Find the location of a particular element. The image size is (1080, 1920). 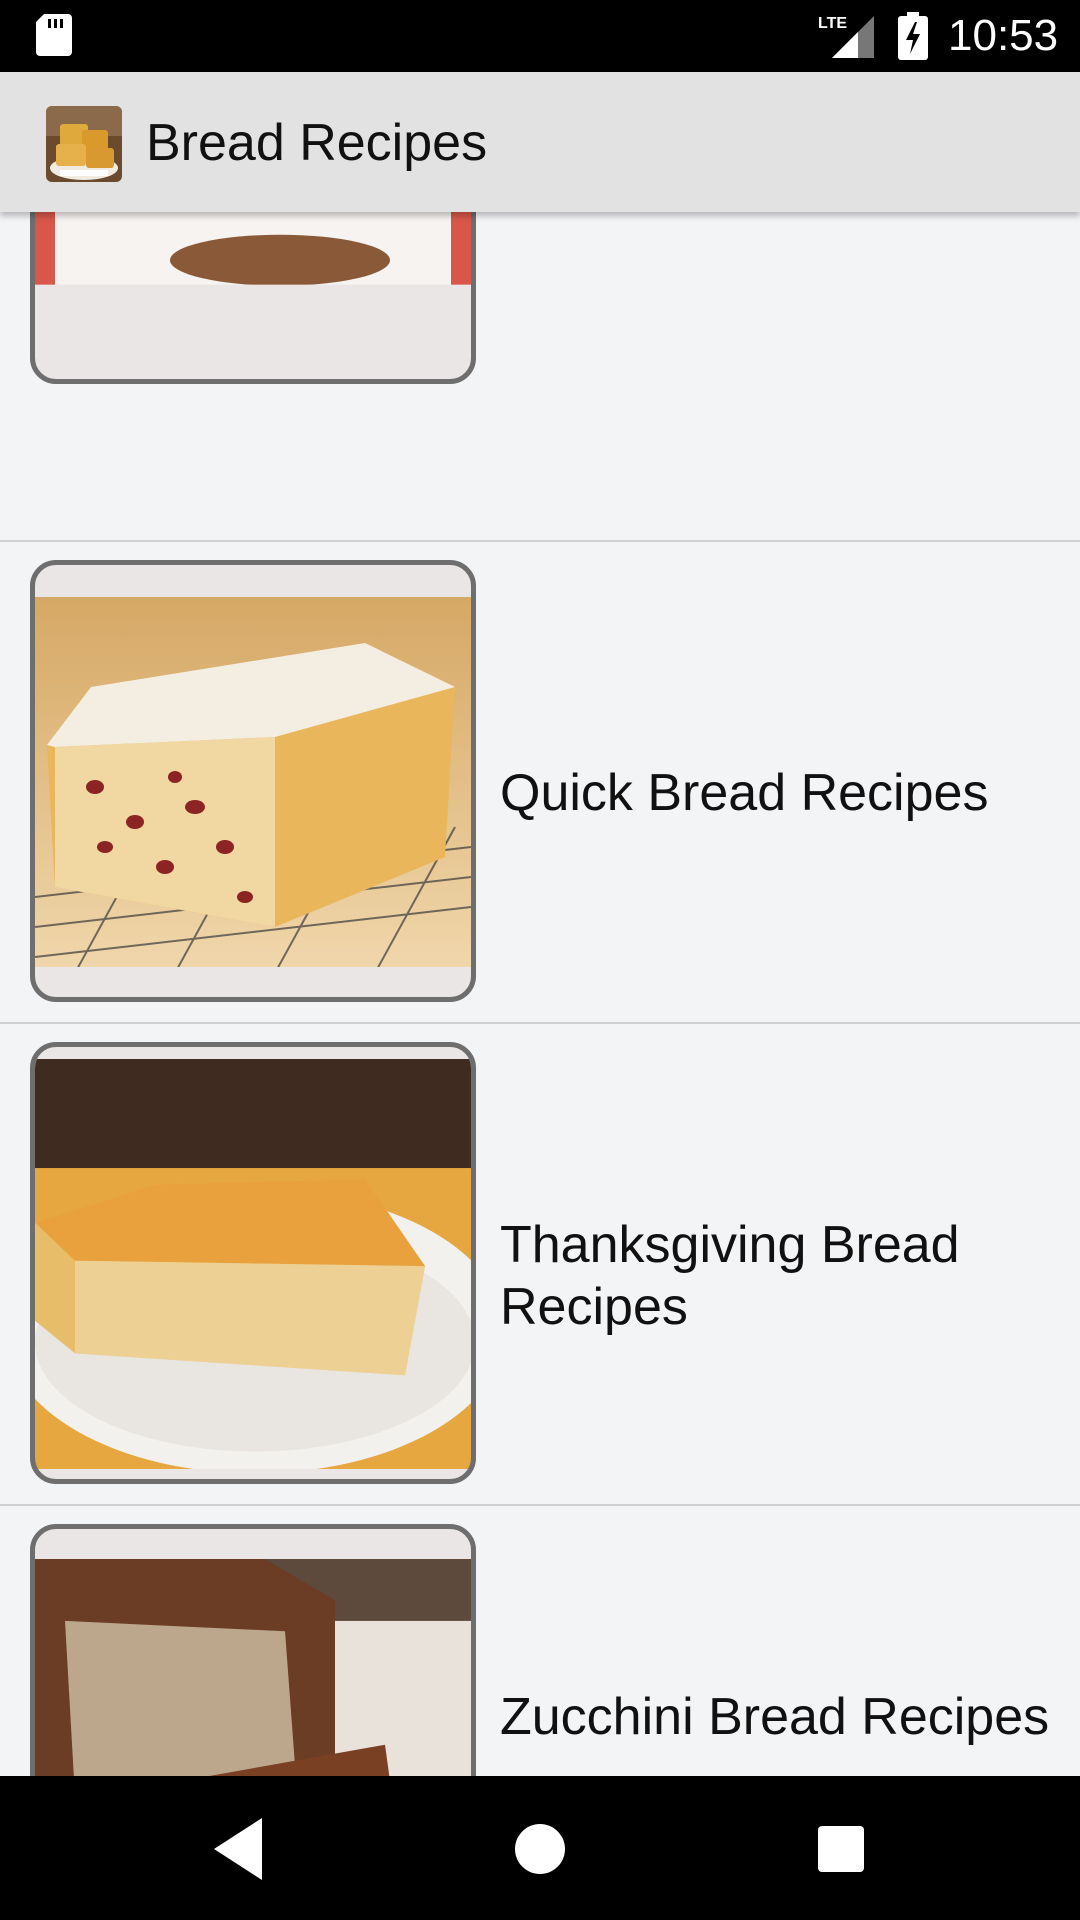

app-title: Bread Recipes is located at coordinates (317, 143).